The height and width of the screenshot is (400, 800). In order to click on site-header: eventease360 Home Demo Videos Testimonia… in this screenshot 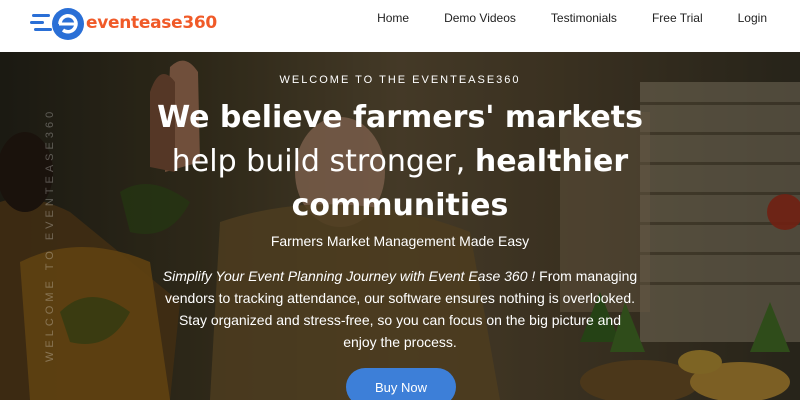, I will do `click(400, 26)`.